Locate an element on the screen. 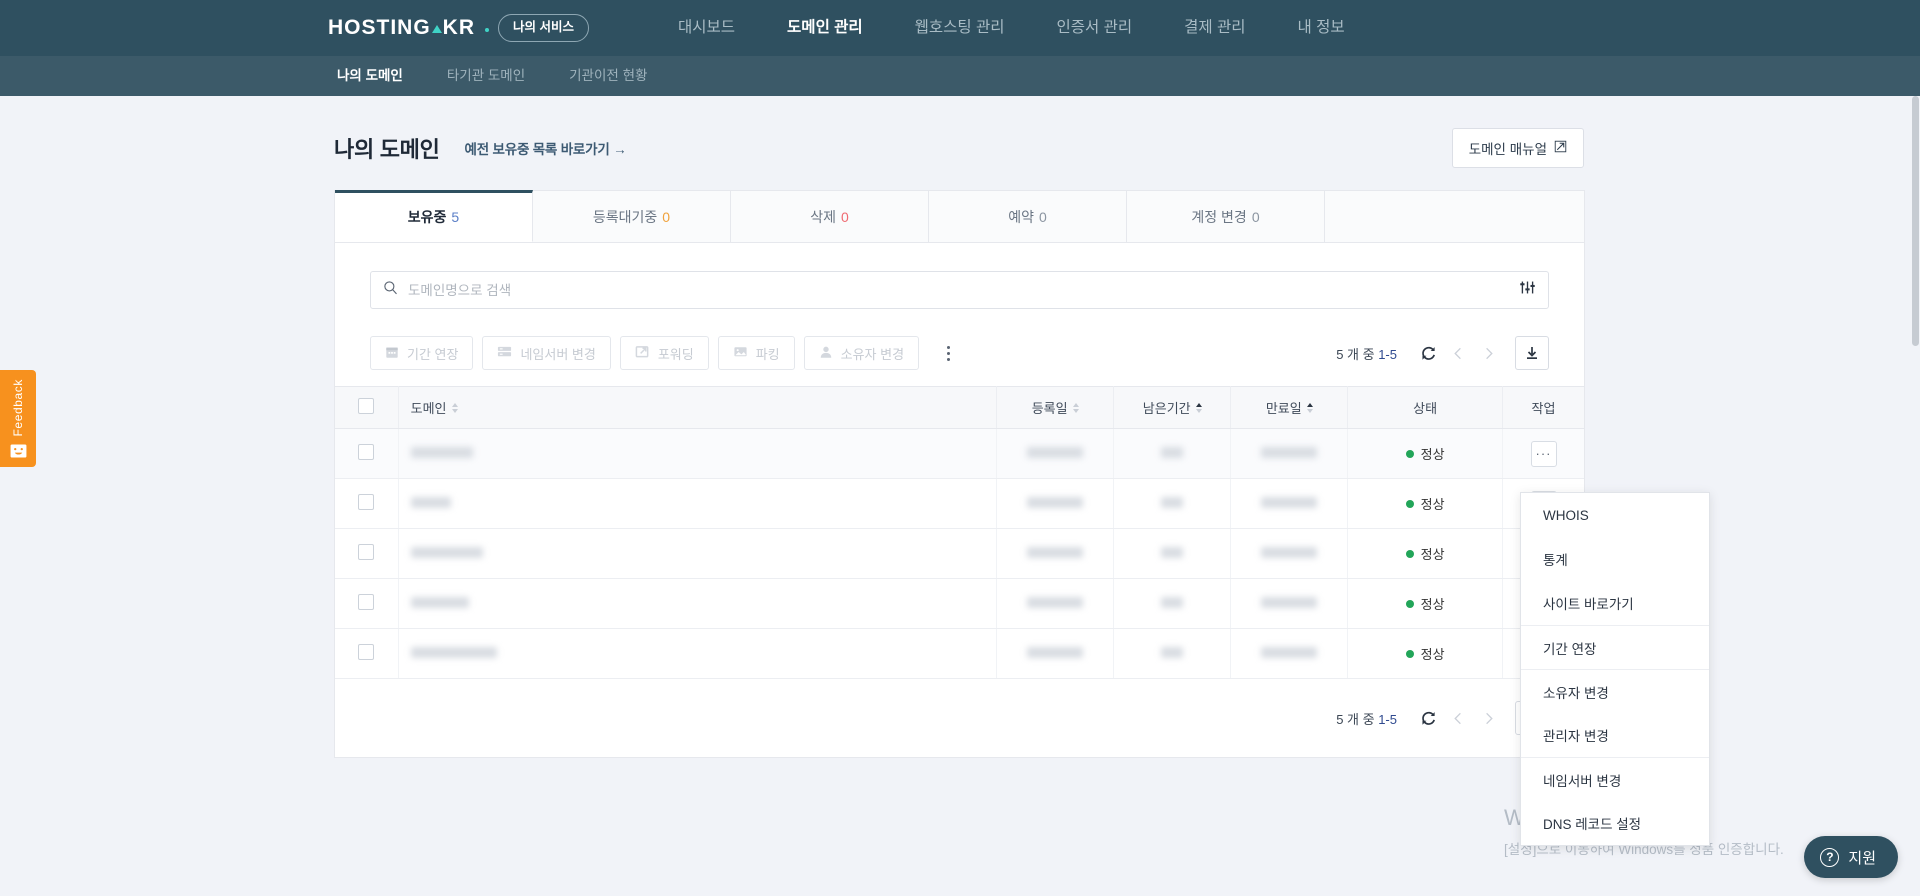 The width and height of the screenshot is (1920, 896). th-remaining: 남은기간 is located at coordinates (1172, 407).